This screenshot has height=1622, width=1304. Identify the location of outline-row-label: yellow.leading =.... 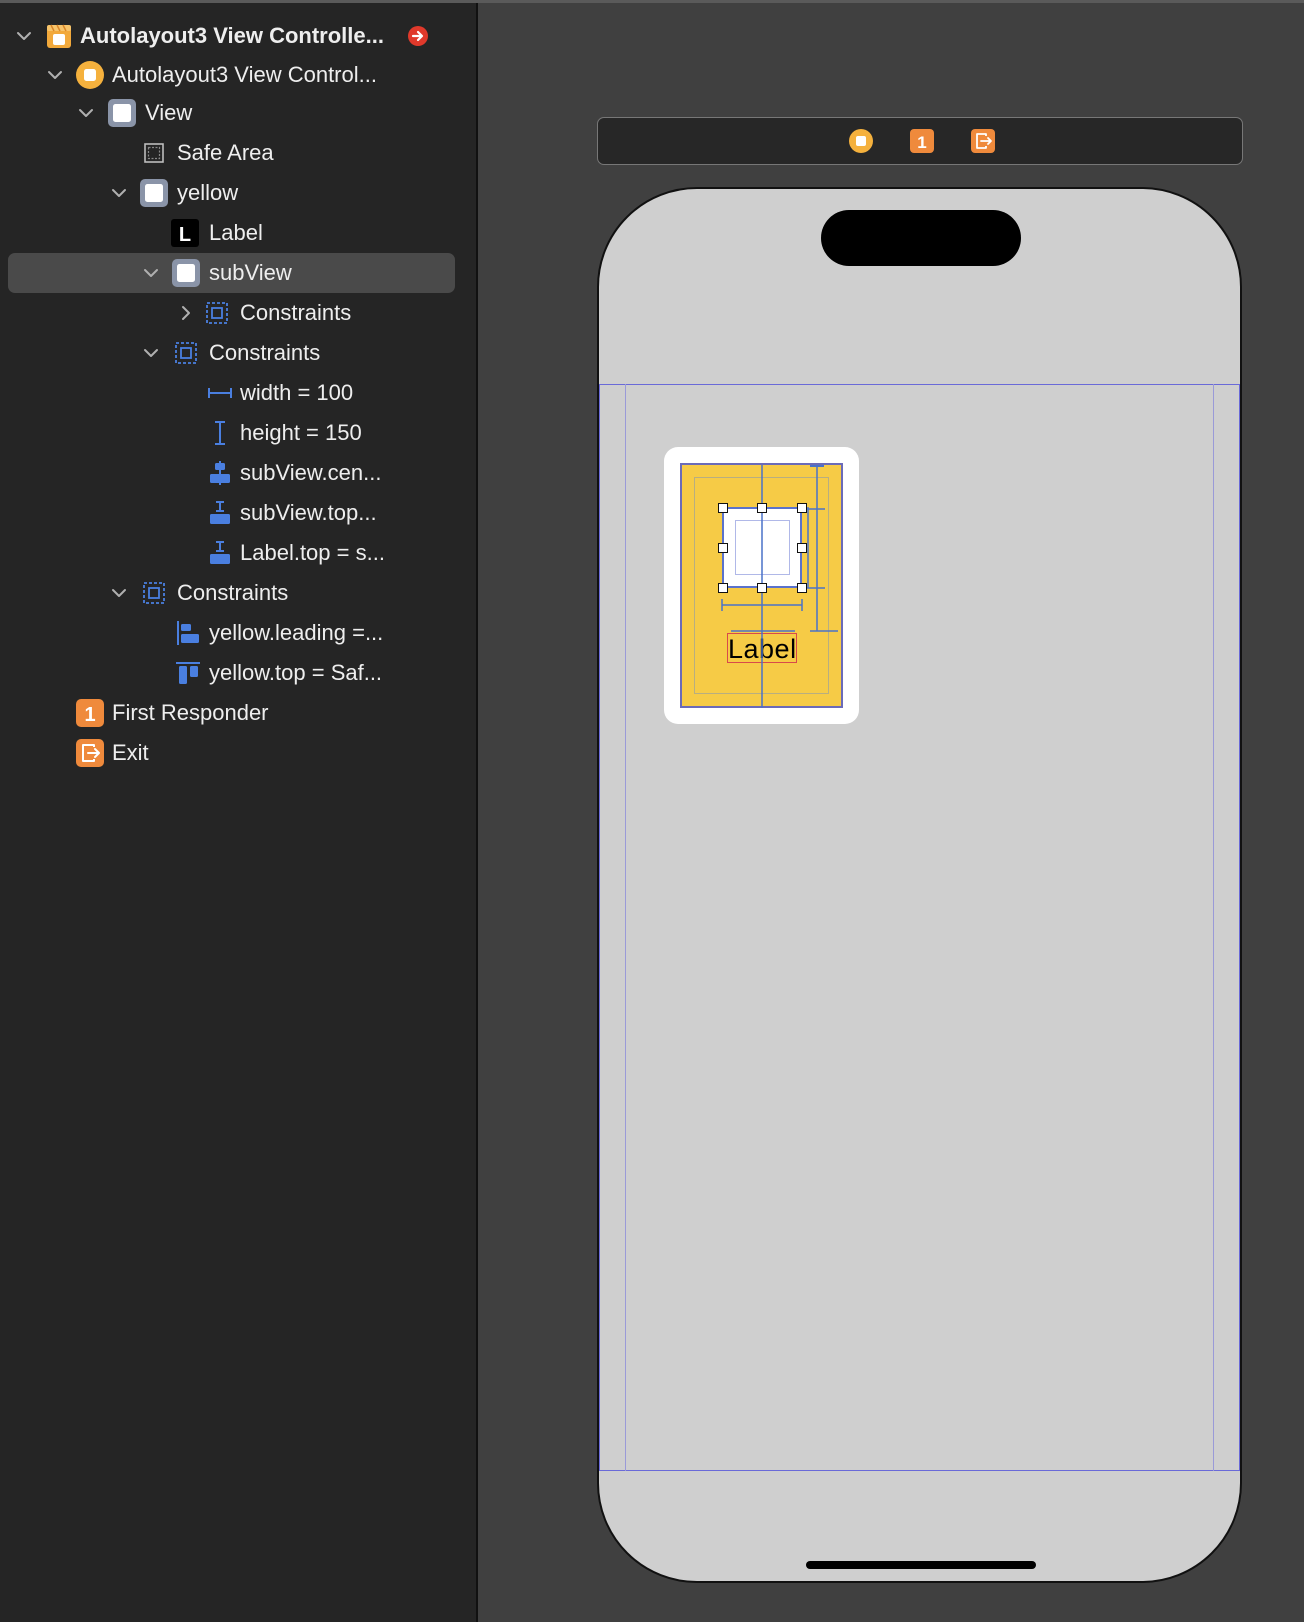
(296, 632).